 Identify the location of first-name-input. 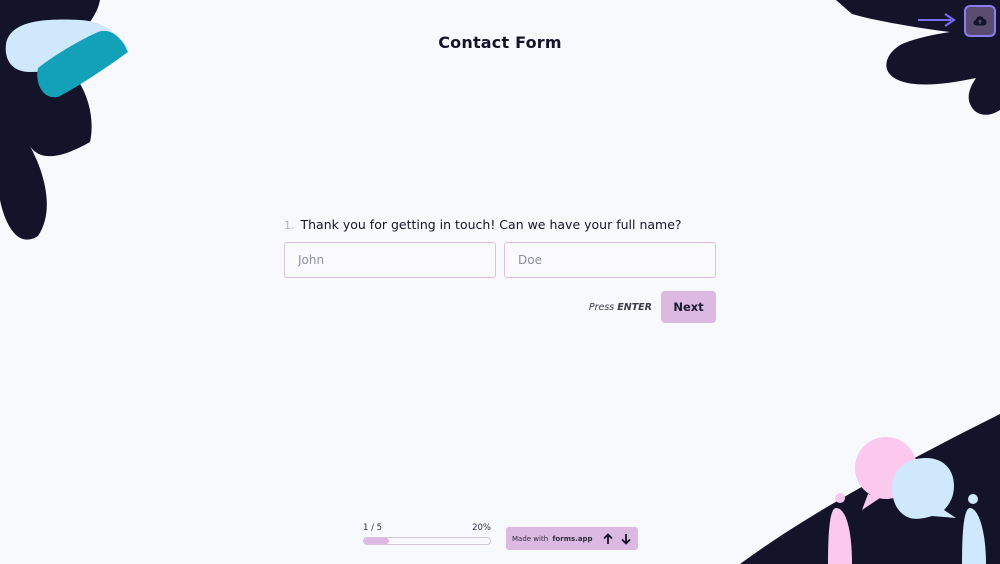
(390, 260).